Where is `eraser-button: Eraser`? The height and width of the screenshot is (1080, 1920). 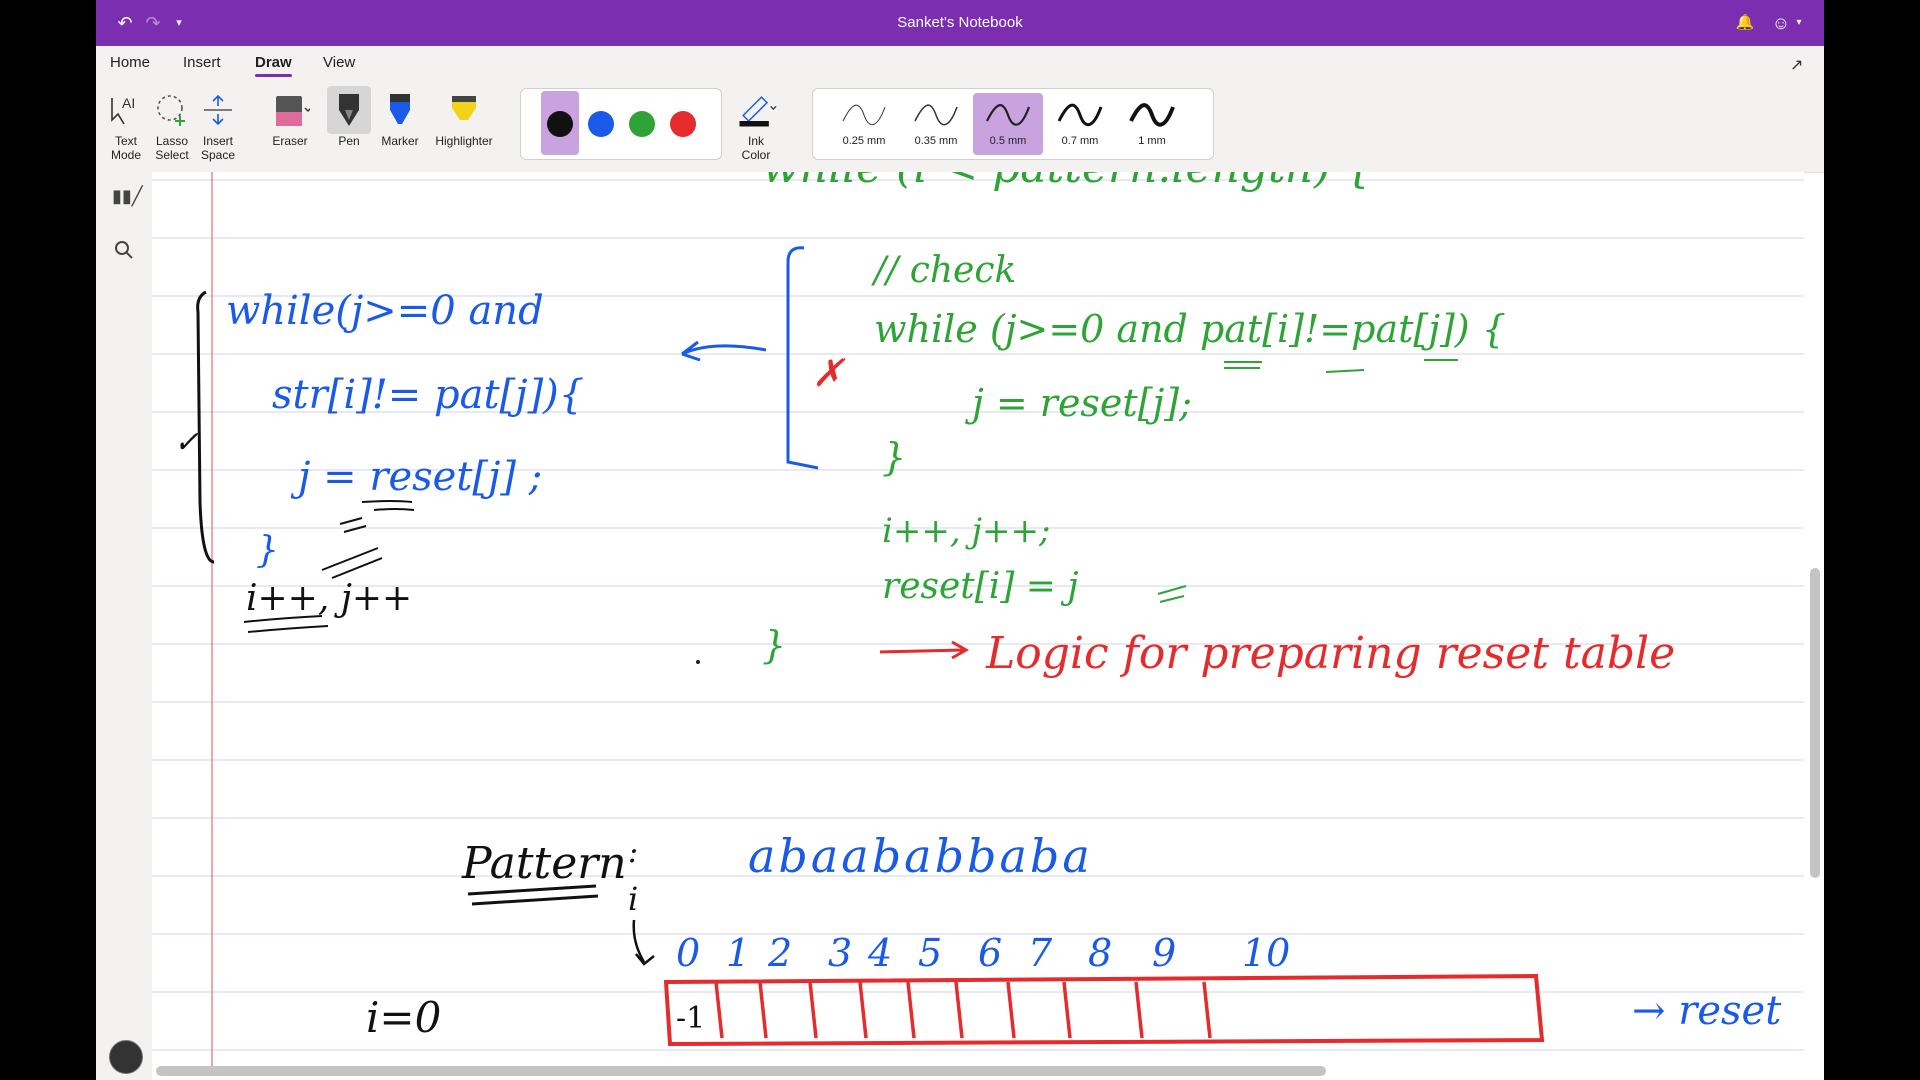 eraser-button: Eraser is located at coordinates (290, 117).